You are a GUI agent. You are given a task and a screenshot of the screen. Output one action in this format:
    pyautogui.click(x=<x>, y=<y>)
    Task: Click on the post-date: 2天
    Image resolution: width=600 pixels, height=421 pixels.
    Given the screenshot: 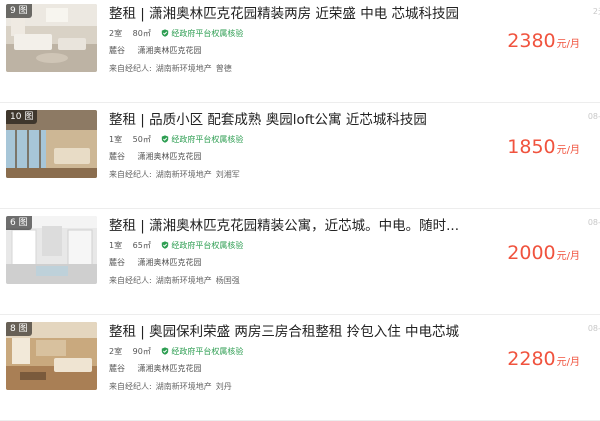 What is the action you would take?
    pyautogui.click(x=596, y=11)
    